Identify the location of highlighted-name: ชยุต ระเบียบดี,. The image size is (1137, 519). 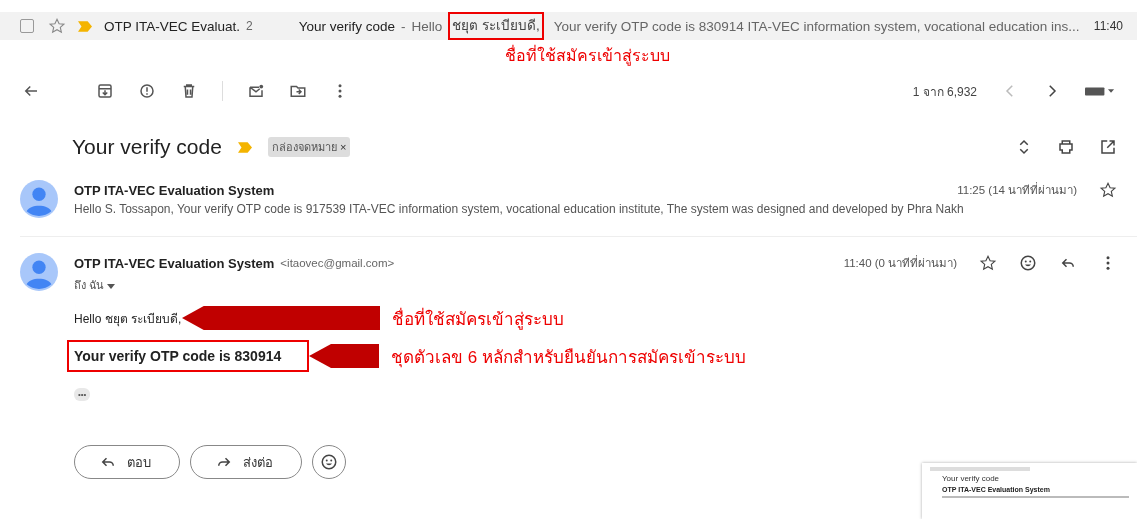
(496, 26).